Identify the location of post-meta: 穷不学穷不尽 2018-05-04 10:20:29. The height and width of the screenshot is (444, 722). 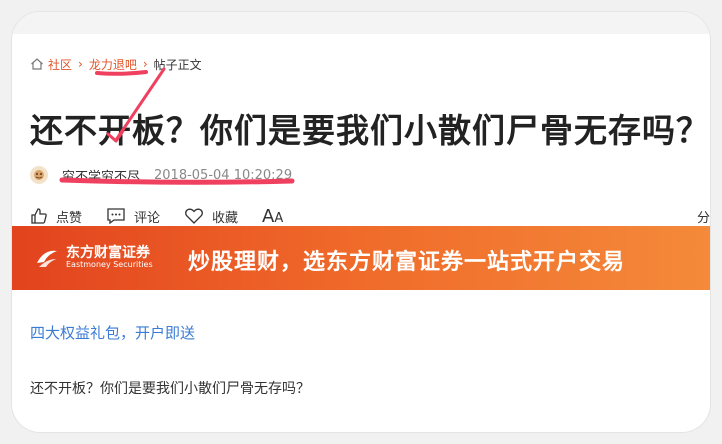
(161, 175).